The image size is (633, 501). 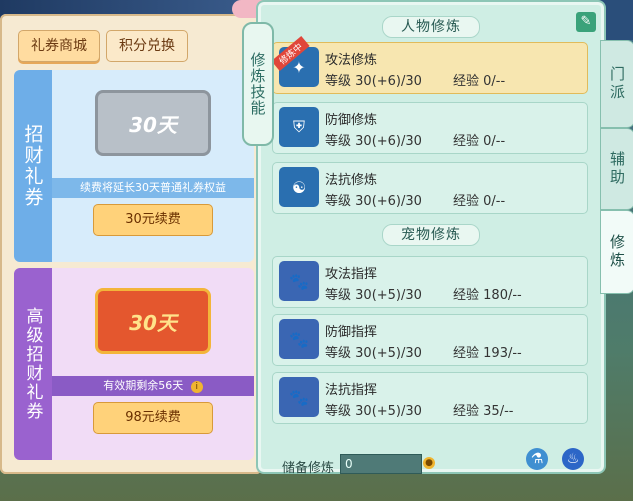 I want to click on card-description: 续费将延长30天普通礼券权益, so click(x=153, y=188).